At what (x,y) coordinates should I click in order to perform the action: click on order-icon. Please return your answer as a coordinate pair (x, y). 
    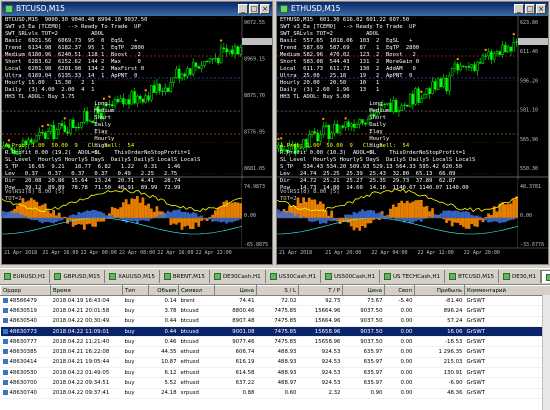
    Looking at the image, I should click on (5, 383).